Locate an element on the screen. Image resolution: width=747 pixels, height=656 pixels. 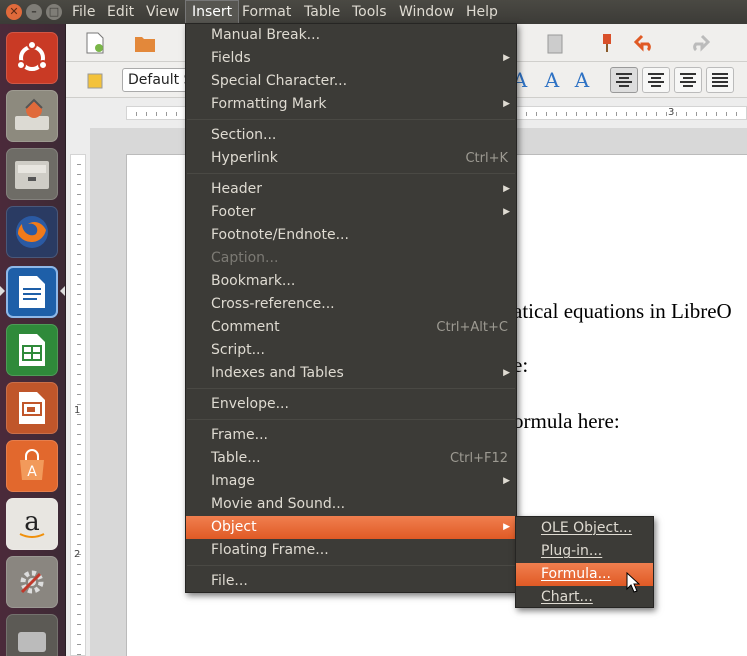
undo-icon is located at coordinates (645, 43).